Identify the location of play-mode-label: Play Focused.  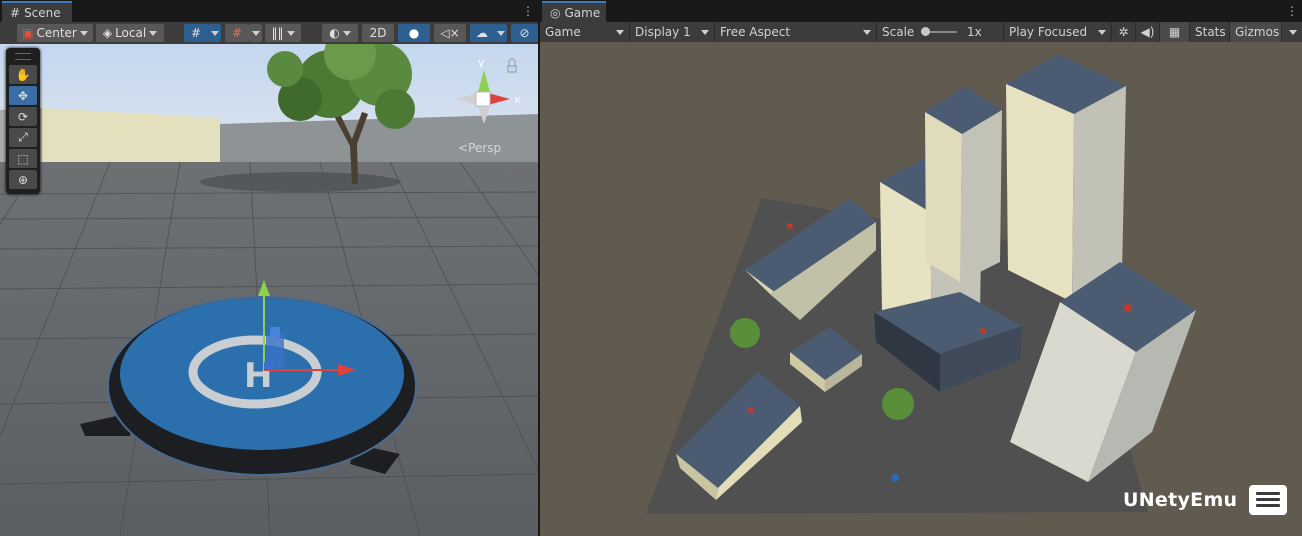
(1048, 32).